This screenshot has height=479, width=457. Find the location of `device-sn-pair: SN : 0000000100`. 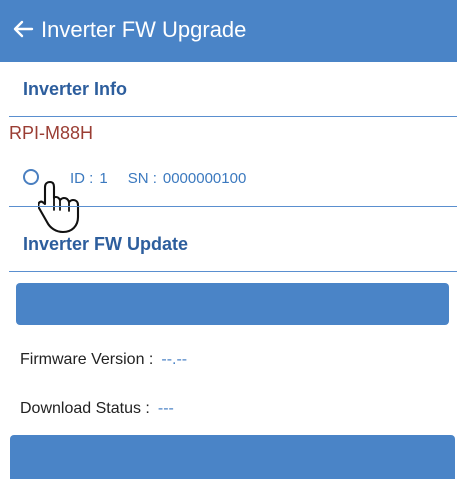

device-sn-pair: SN : 0000000100 is located at coordinates (187, 179).